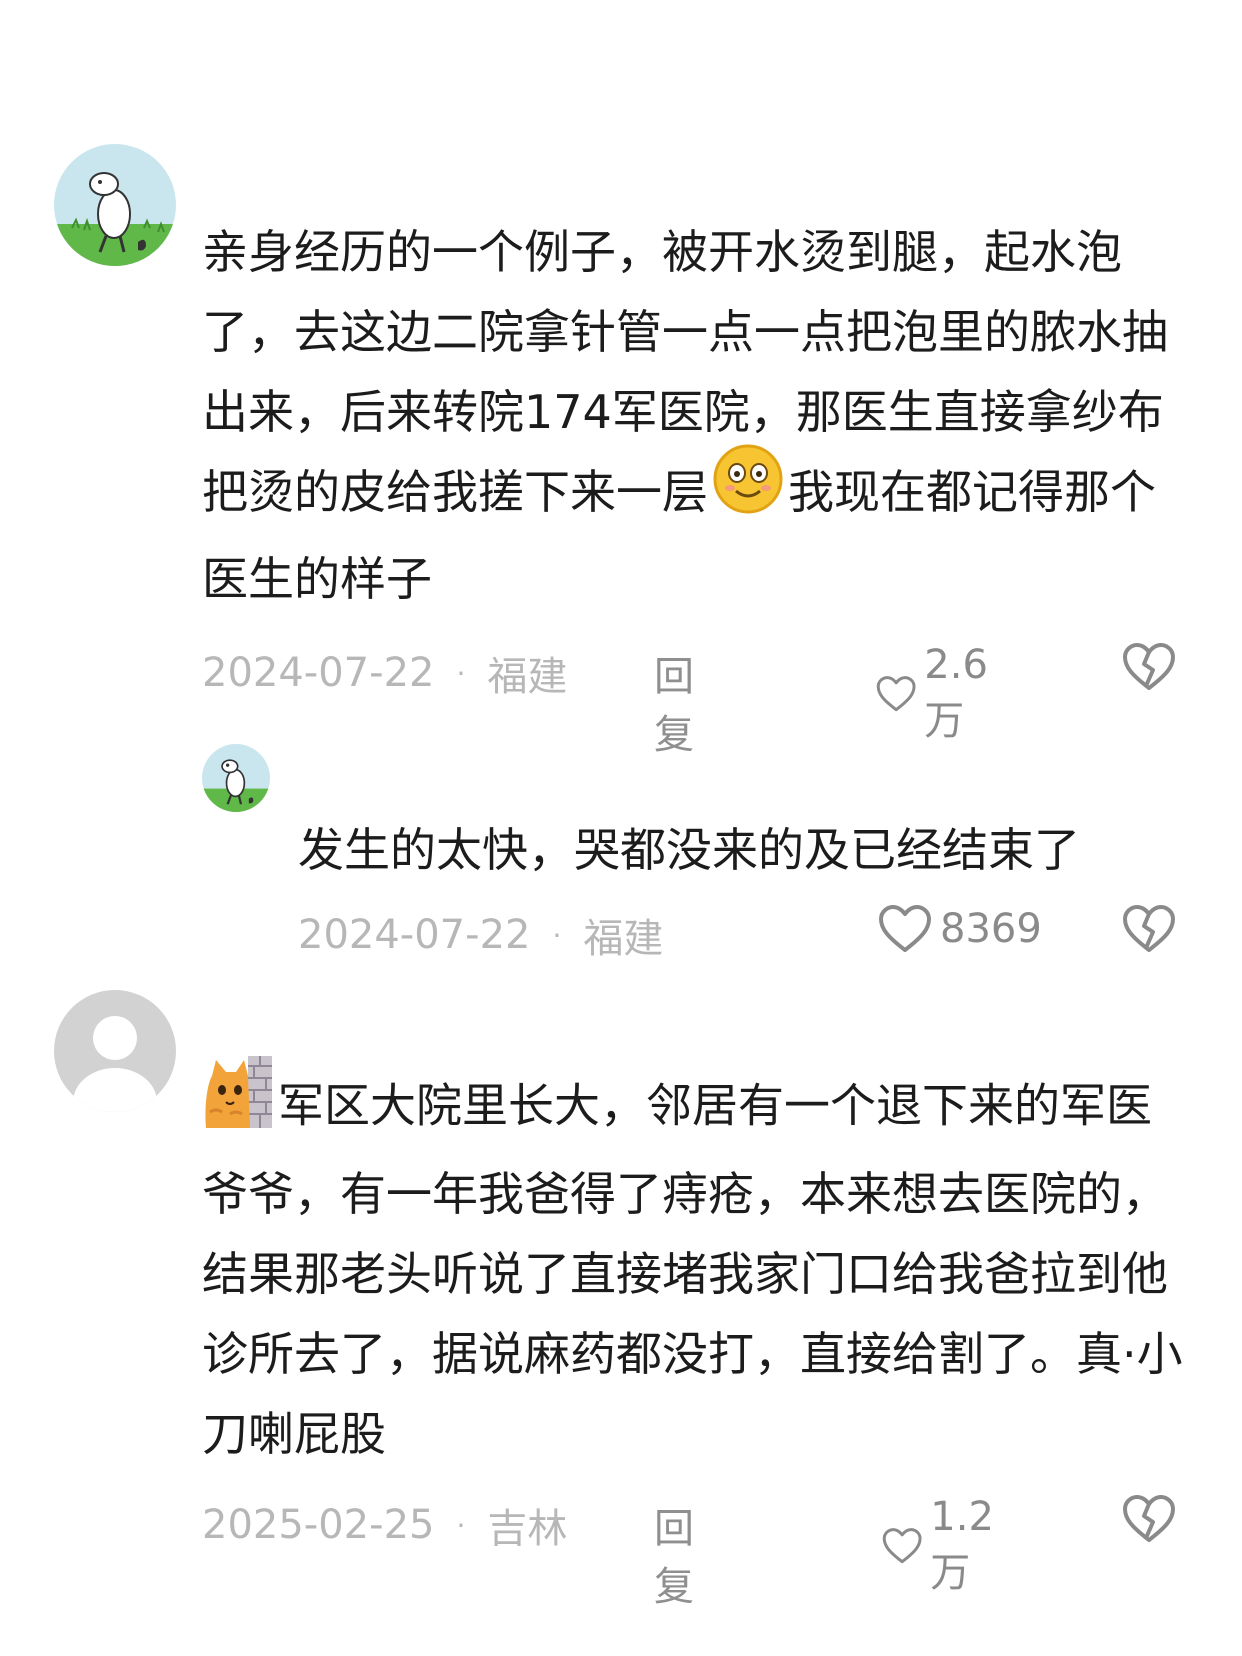 This screenshot has height=1656, width=1242. Describe the element at coordinates (527, 1529) in the screenshot. I see `comment-location: 吉林` at that location.